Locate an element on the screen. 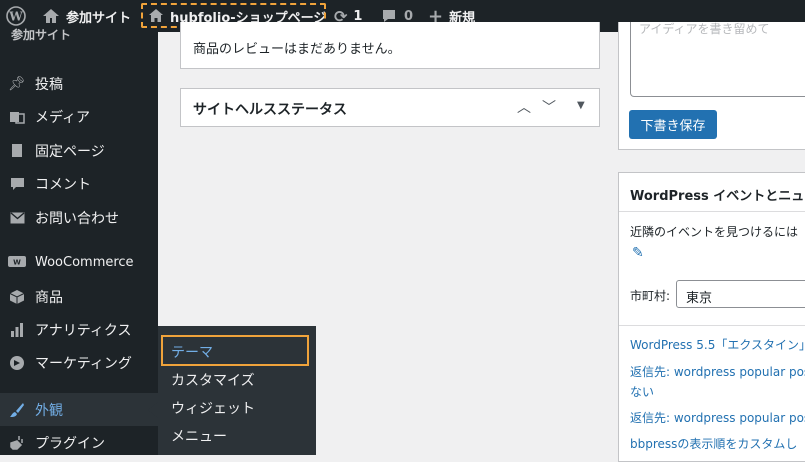 This screenshot has width=805, height=462. save-draft-button: 下書き保存 is located at coordinates (673, 124).